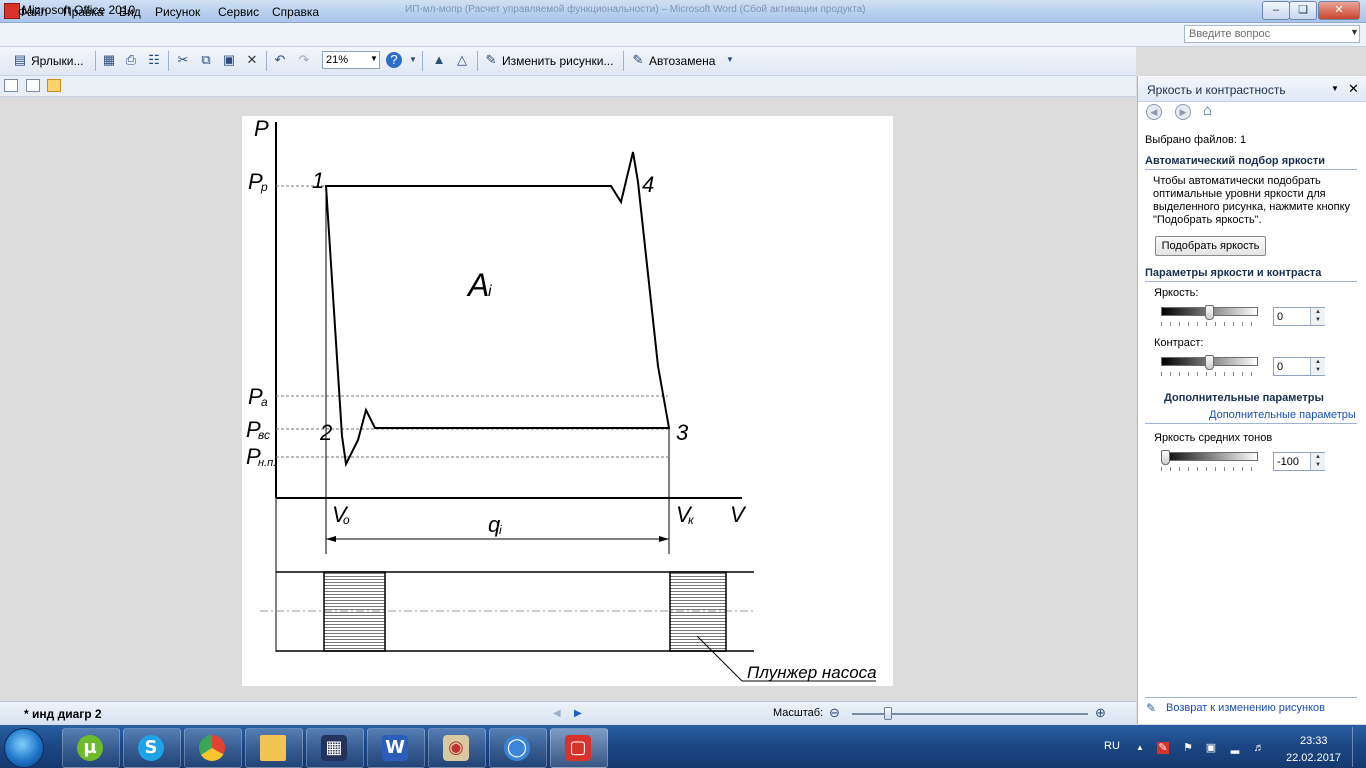 Image resolution: width=1366 pixels, height=768 pixels. What do you see at coordinates (682, 61) in the screenshot?
I see `autocorrect-button: Автозамена` at bounding box center [682, 61].